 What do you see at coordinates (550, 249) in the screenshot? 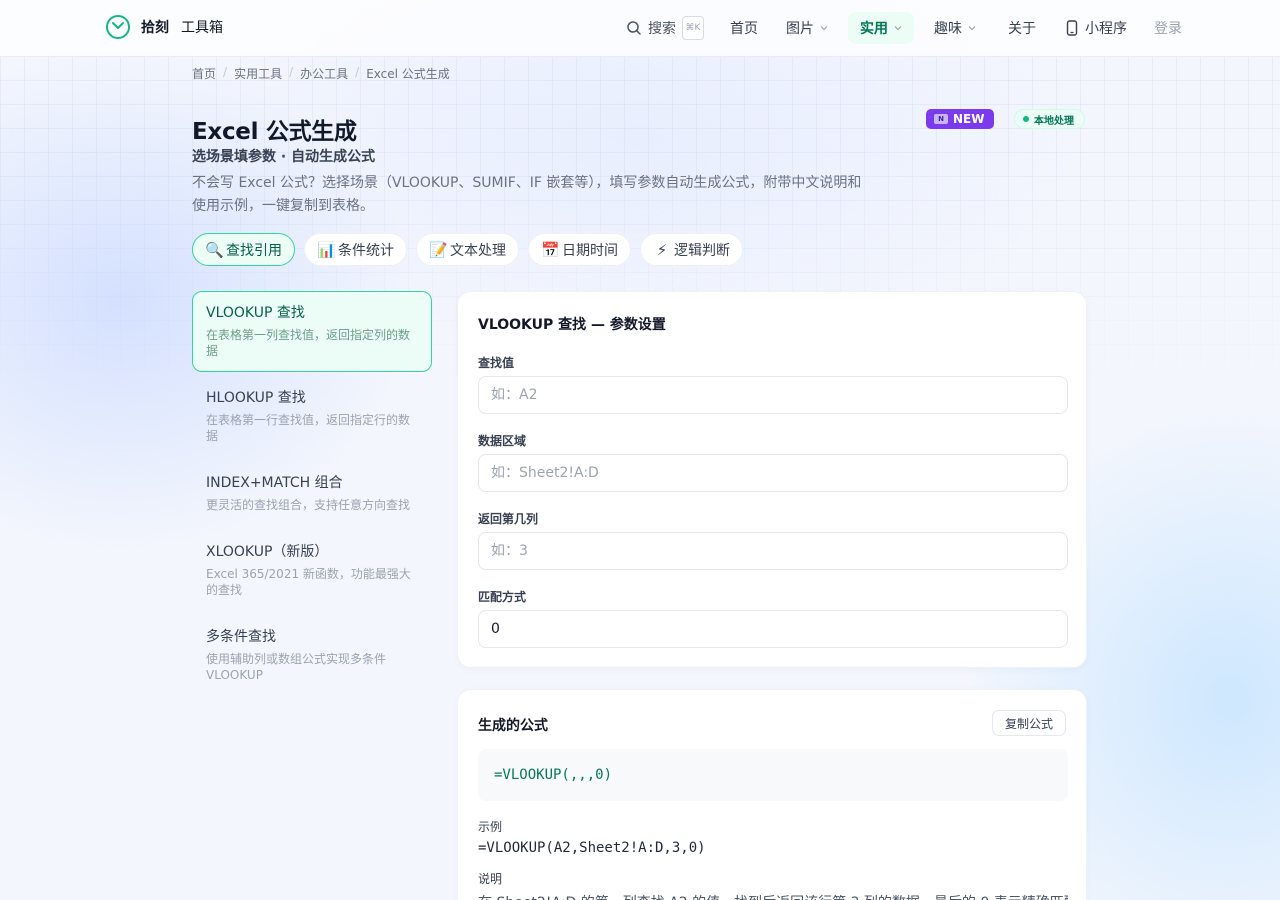
I see `calendar-icon: 📅` at bounding box center [550, 249].